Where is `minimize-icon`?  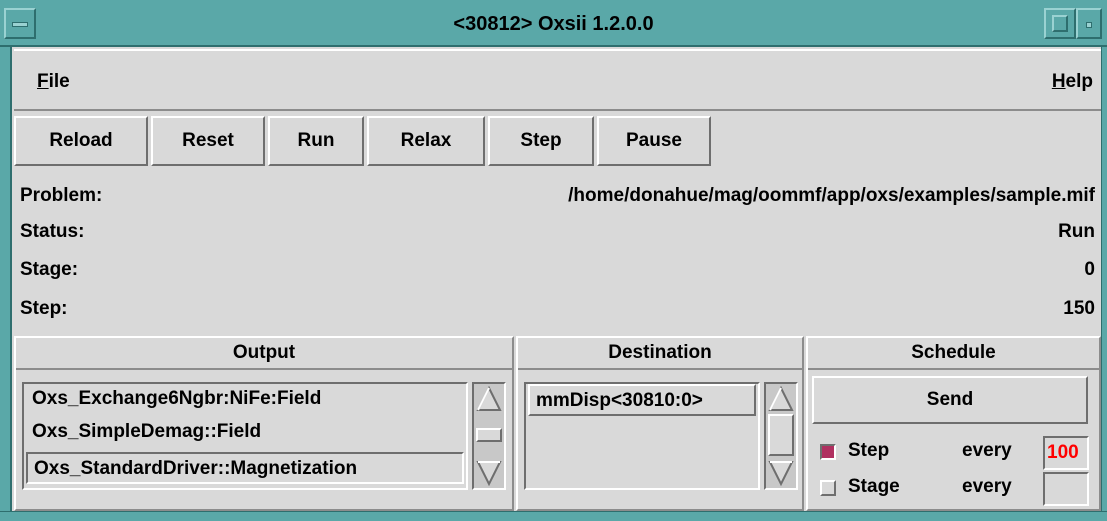
minimize-icon is located at coordinates (1089, 25).